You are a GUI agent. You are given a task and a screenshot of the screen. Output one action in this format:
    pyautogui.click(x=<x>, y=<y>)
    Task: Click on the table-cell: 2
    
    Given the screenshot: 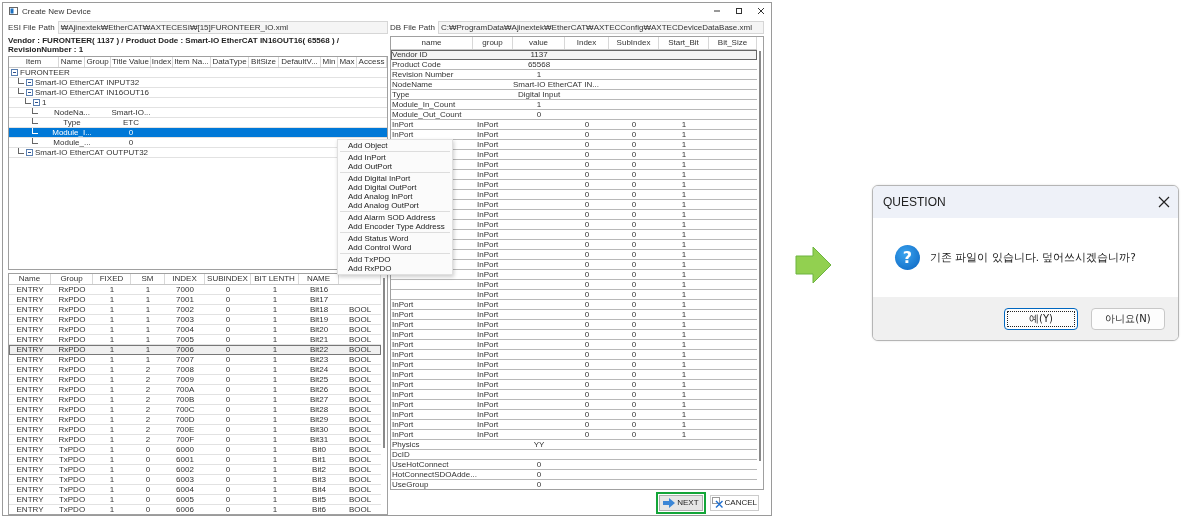 What is the action you would take?
    pyautogui.click(x=148, y=419)
    